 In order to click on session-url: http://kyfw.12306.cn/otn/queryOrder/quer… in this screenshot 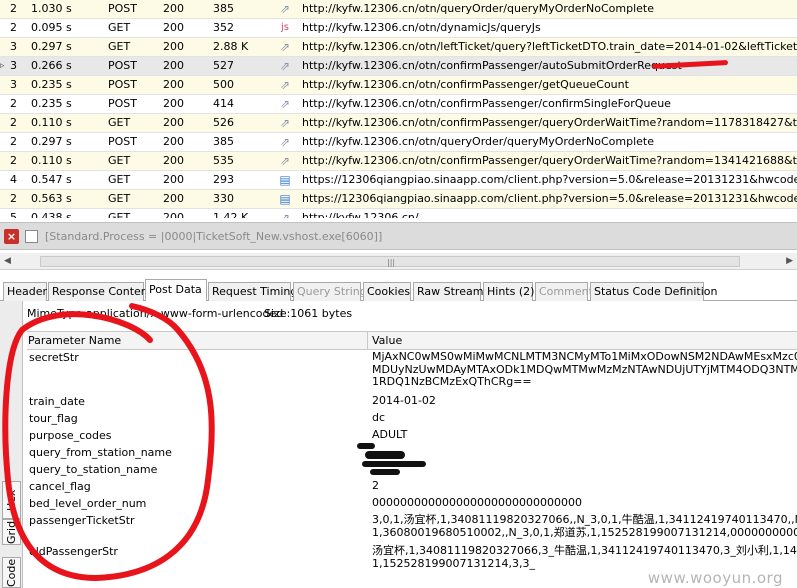, I will do `click(478, 8)`.